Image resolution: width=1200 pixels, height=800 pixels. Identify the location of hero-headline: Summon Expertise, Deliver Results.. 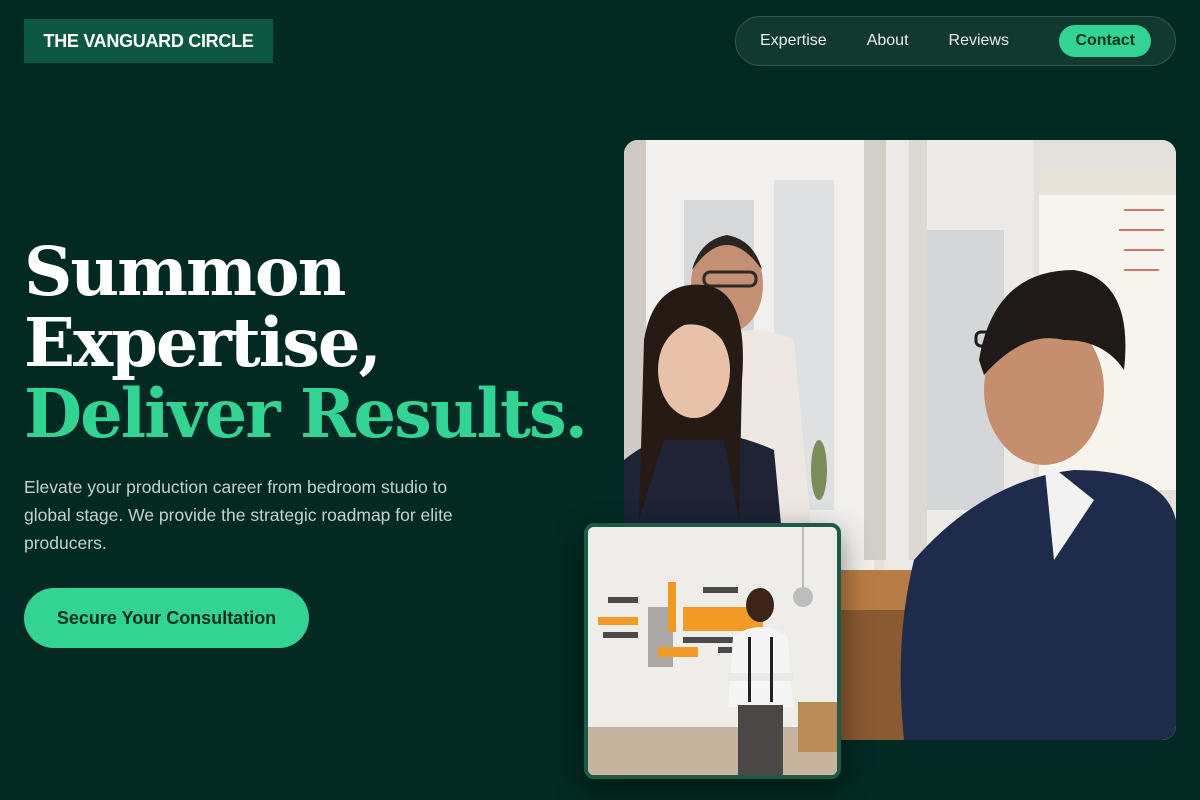
(306, 342).